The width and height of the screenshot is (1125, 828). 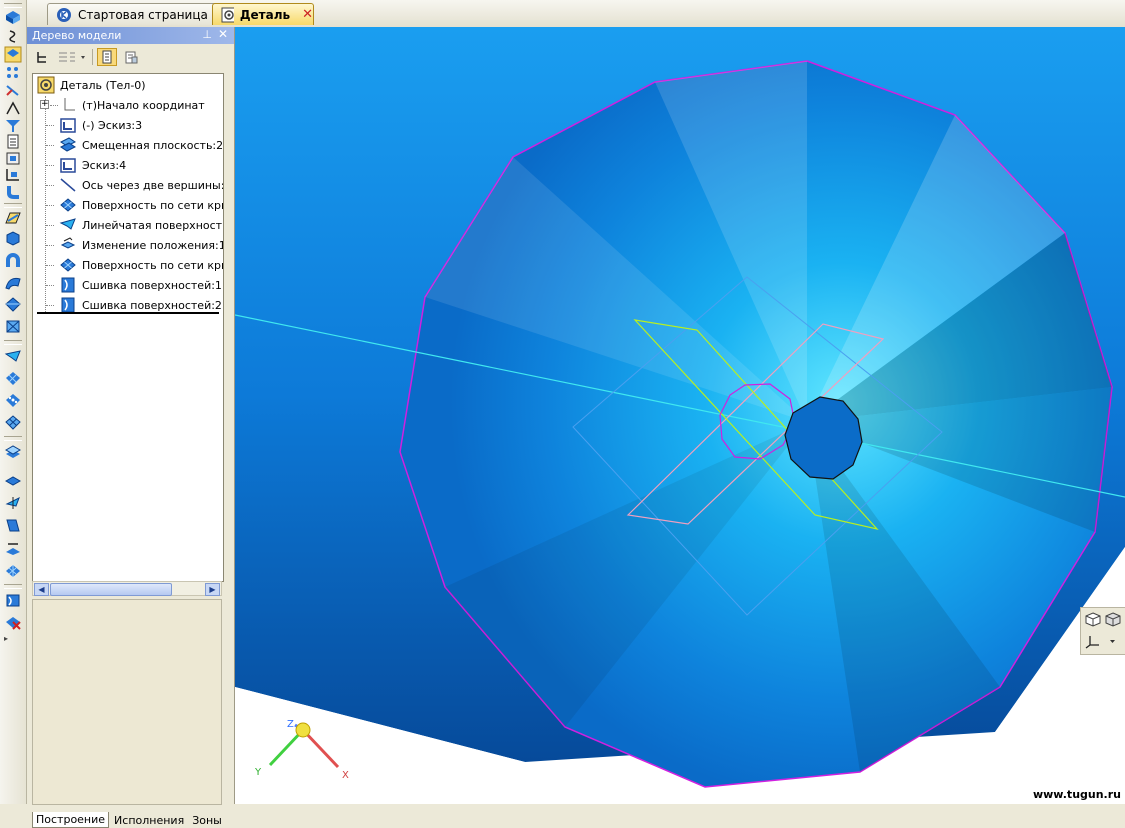 I want to click on offset-surface-tool-icon, so click(x=13, y=452).